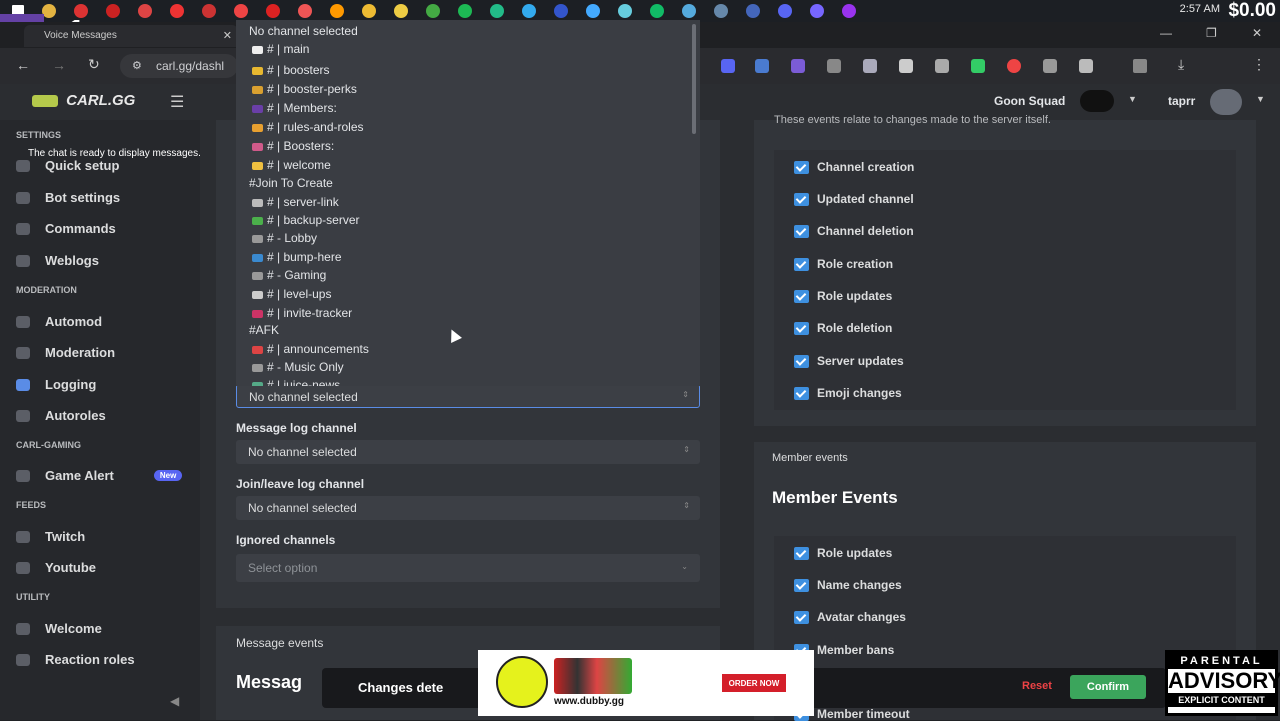  Describe the element at coordinates (131, 36) in the screenshot. I see `browser-tab: Voice Messages ✕` at that location.